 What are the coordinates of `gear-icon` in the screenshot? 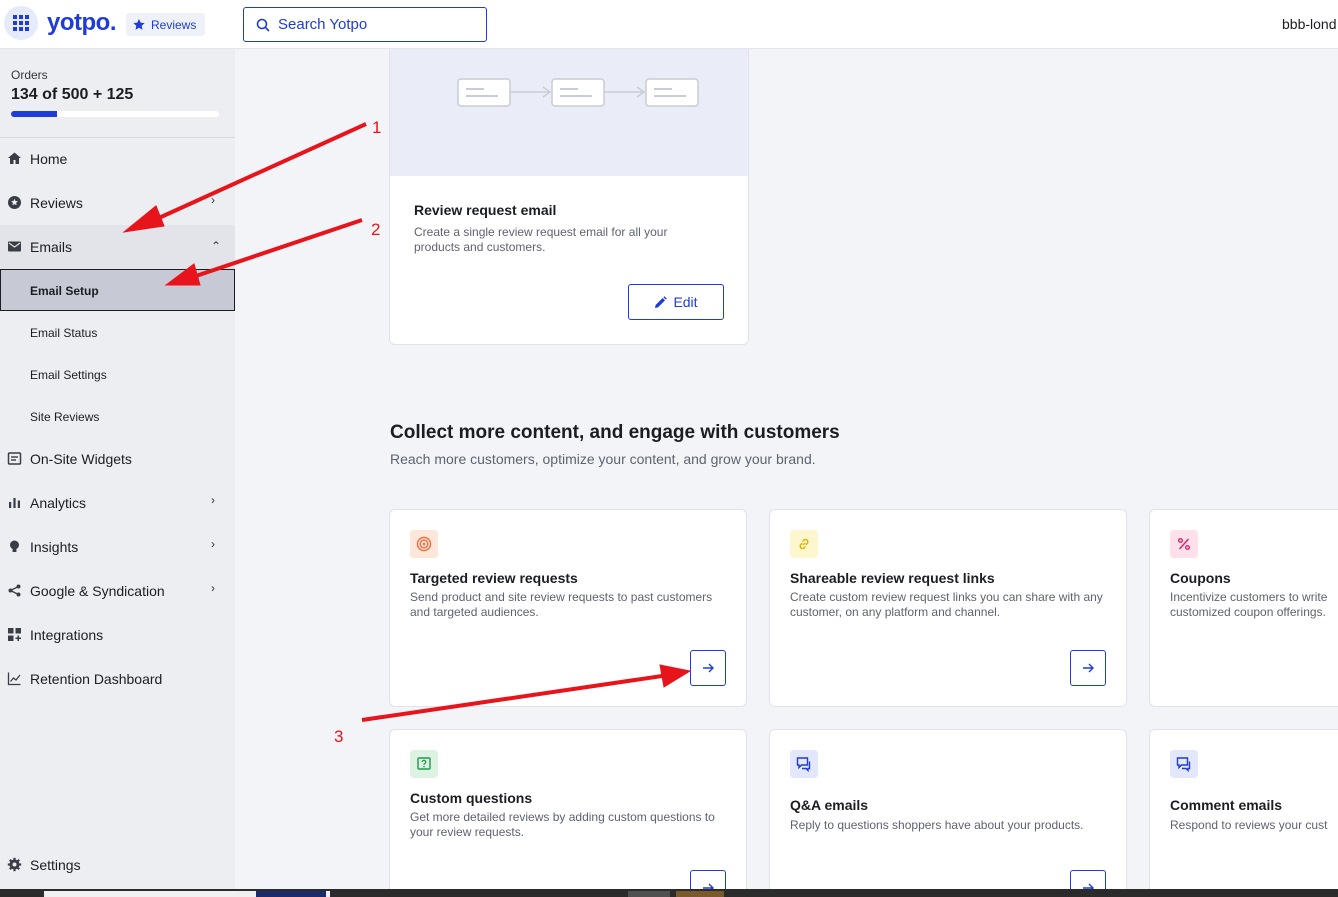 It's located at (14, 864).